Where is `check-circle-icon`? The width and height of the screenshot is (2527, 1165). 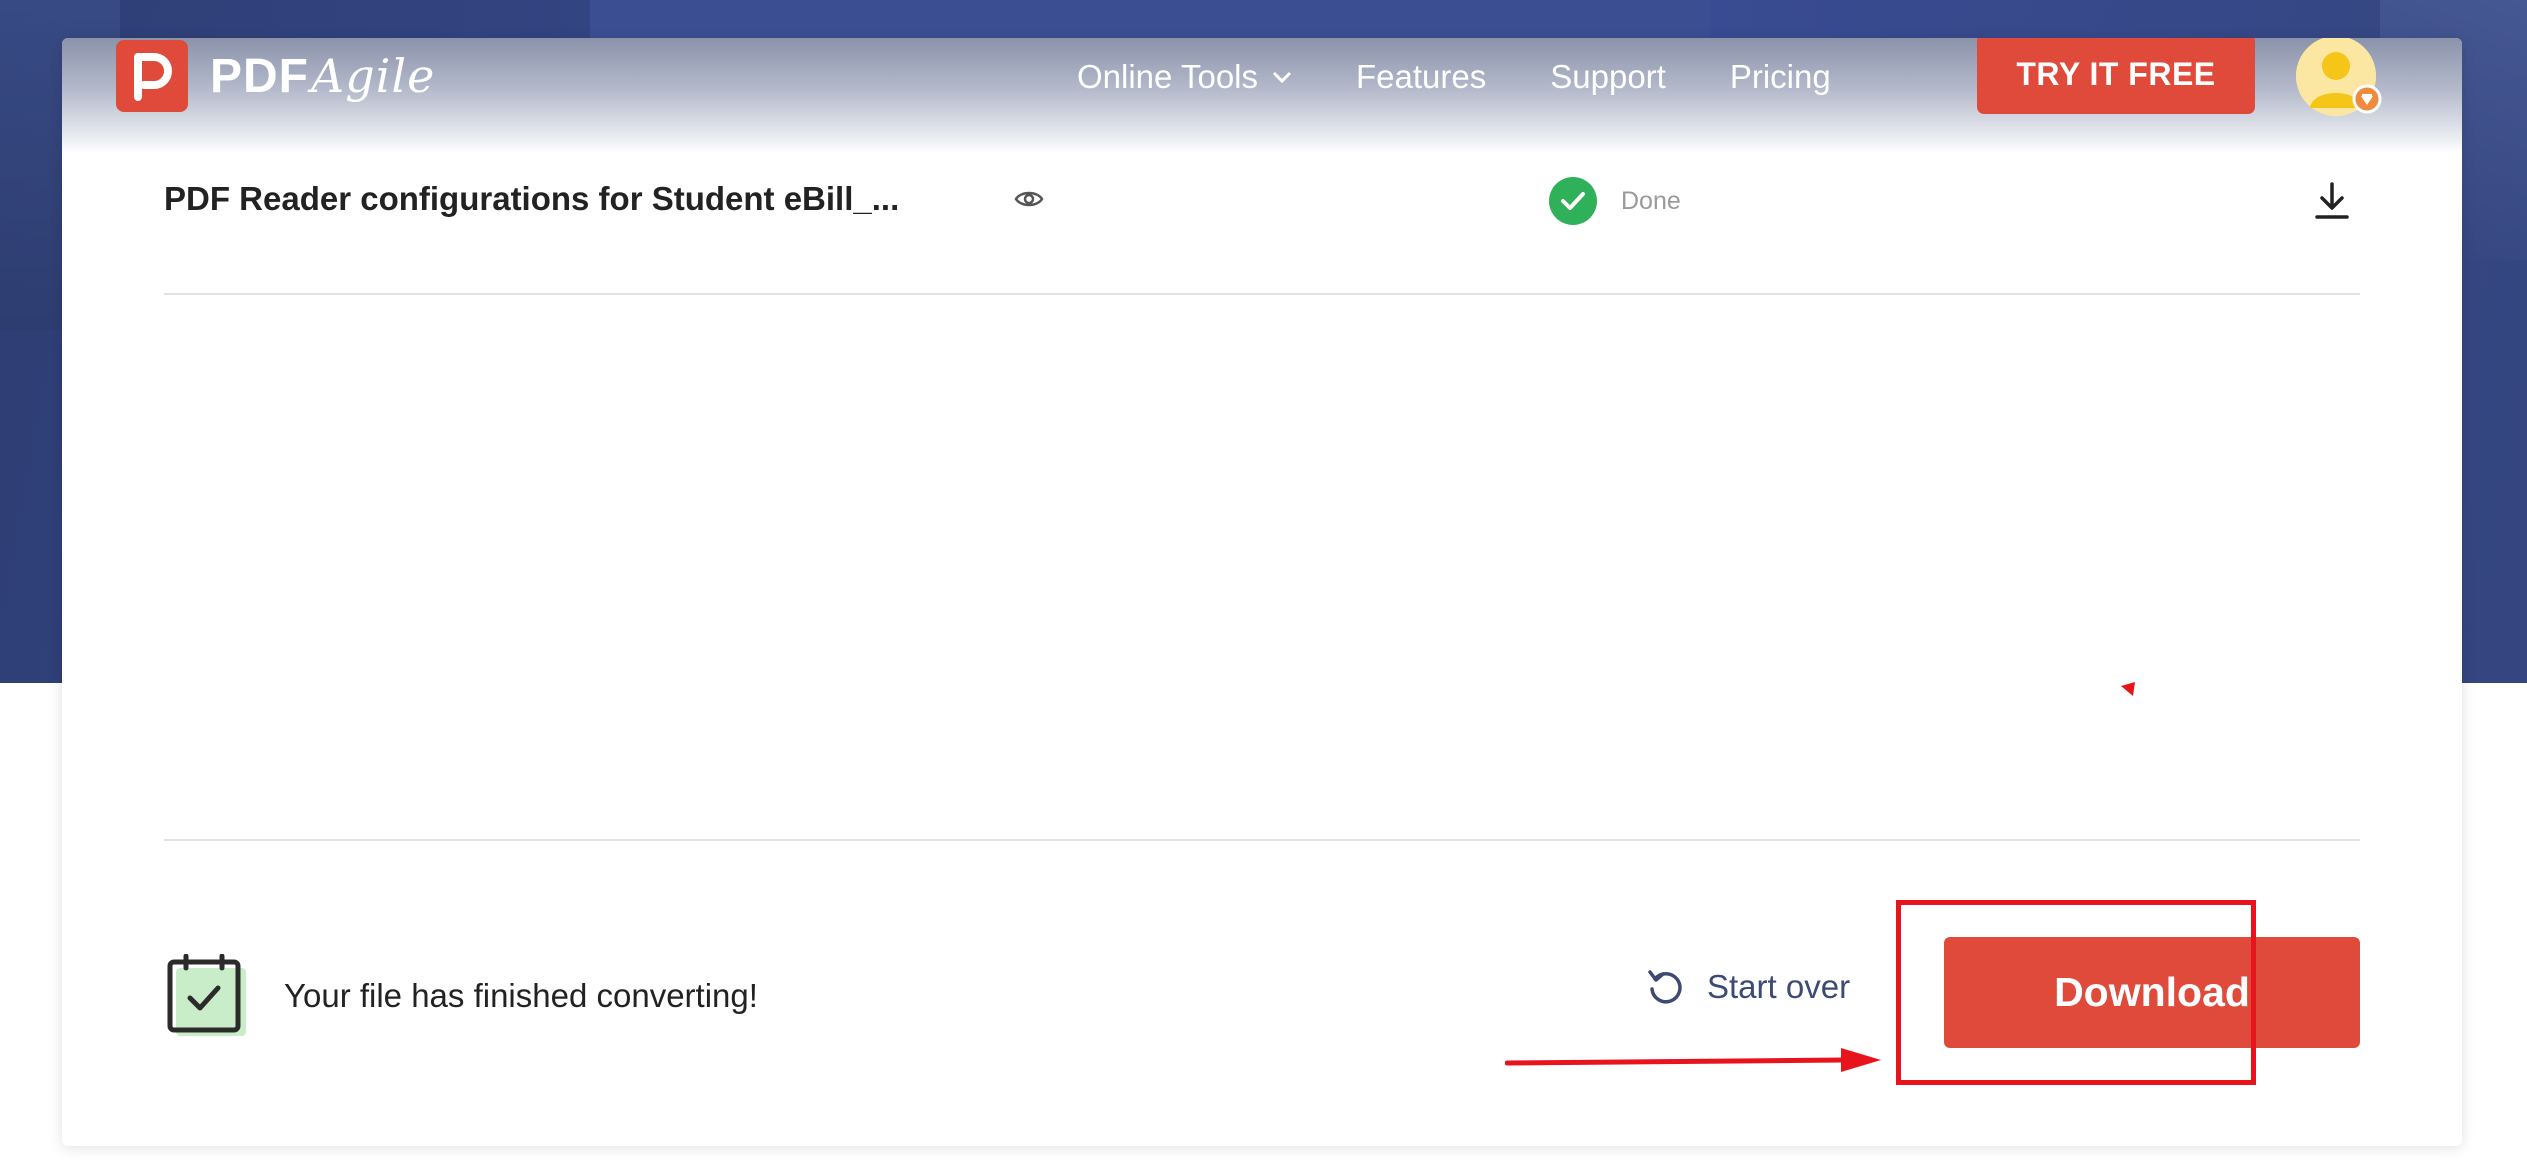
check-circle-icon is located at coordinates (1573, 201).